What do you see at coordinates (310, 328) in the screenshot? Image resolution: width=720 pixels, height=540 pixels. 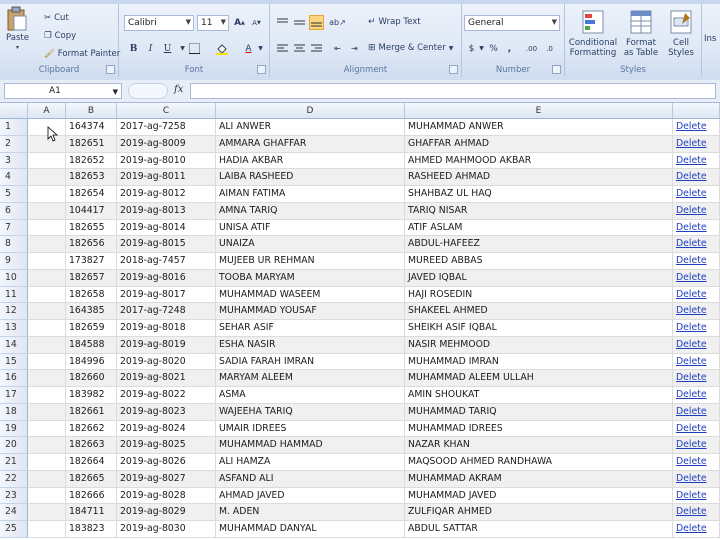 I see `cell-student-name: SEHAR ASIF` at bounding box center [310, 328].